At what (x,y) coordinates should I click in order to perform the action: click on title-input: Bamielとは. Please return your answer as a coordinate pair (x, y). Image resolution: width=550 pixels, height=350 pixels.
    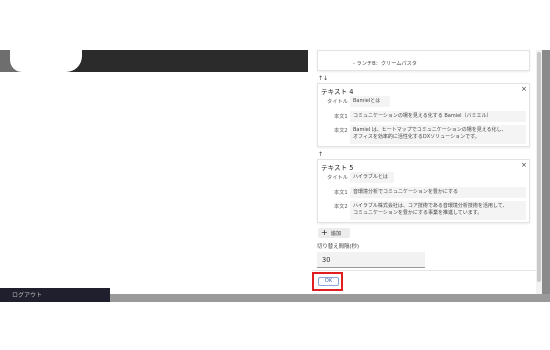
    Looking at the image, I should click on (370, 101).